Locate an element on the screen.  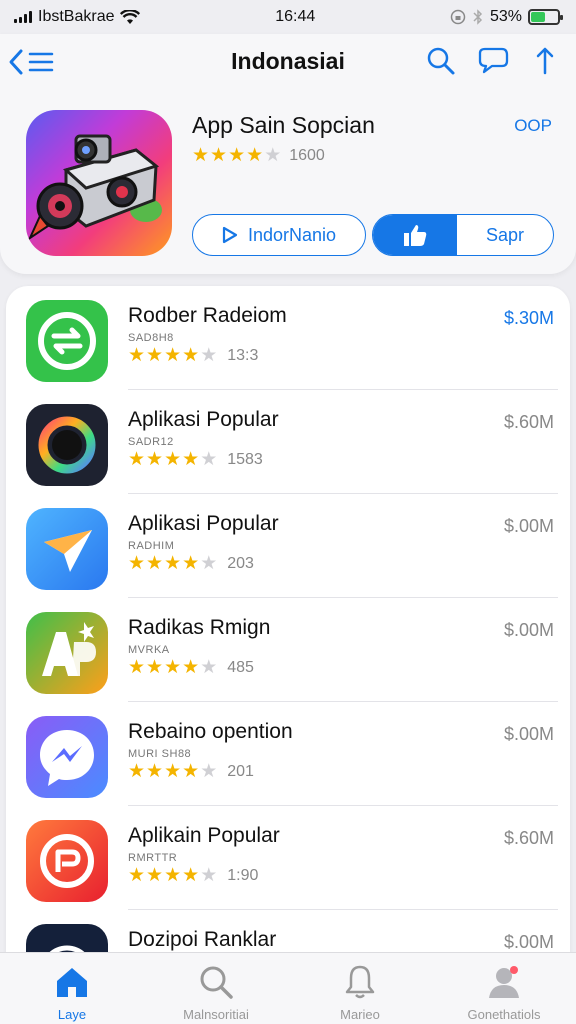
ap-logo-icon is located at coordinates (67, 653).